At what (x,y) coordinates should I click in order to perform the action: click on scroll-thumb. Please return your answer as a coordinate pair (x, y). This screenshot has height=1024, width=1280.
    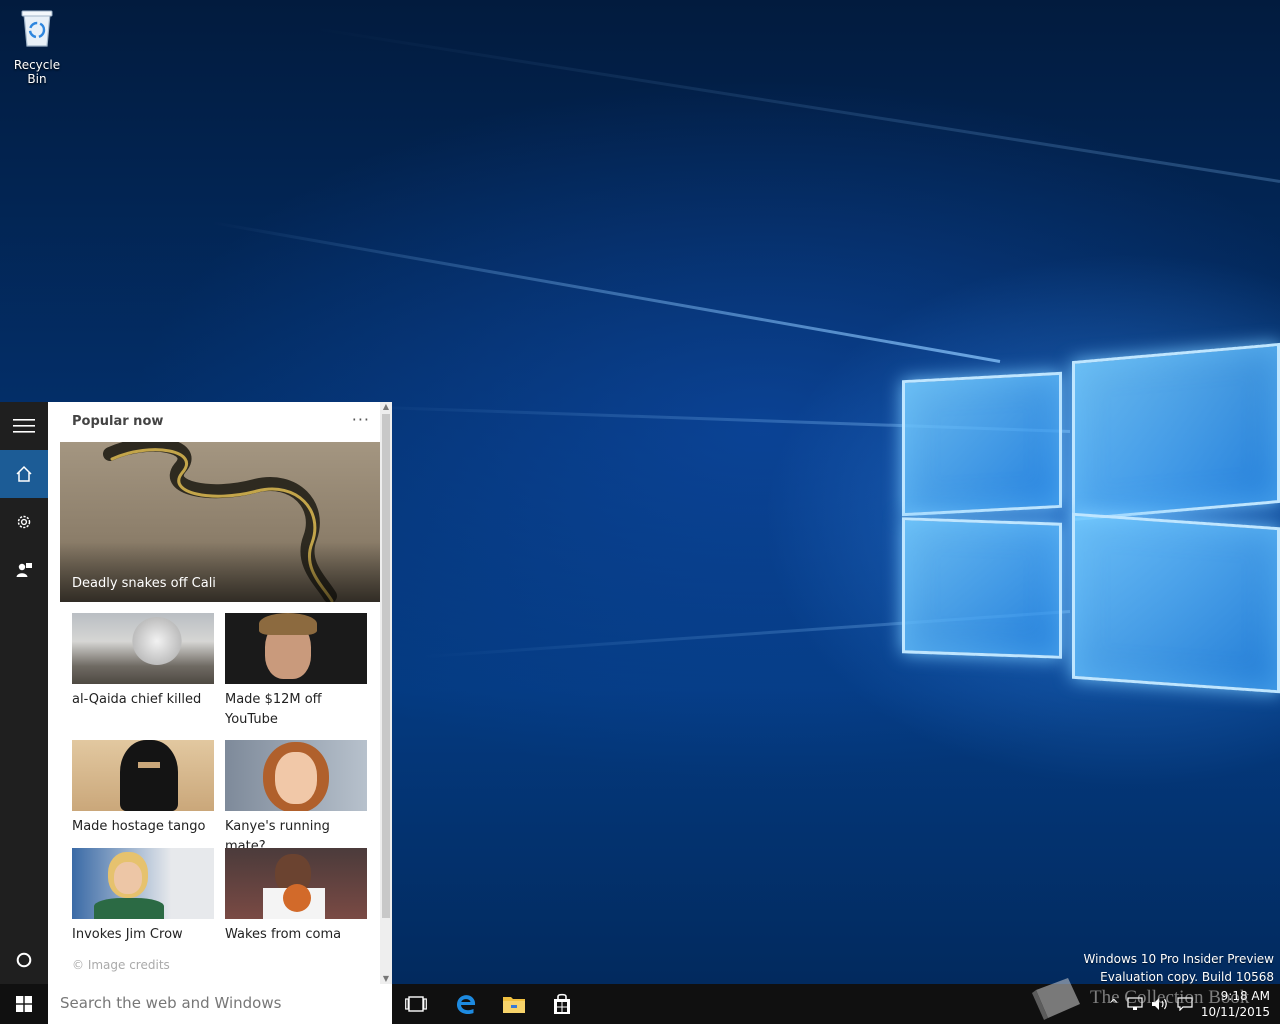
    Looking at the image, I should click on (386, 666).